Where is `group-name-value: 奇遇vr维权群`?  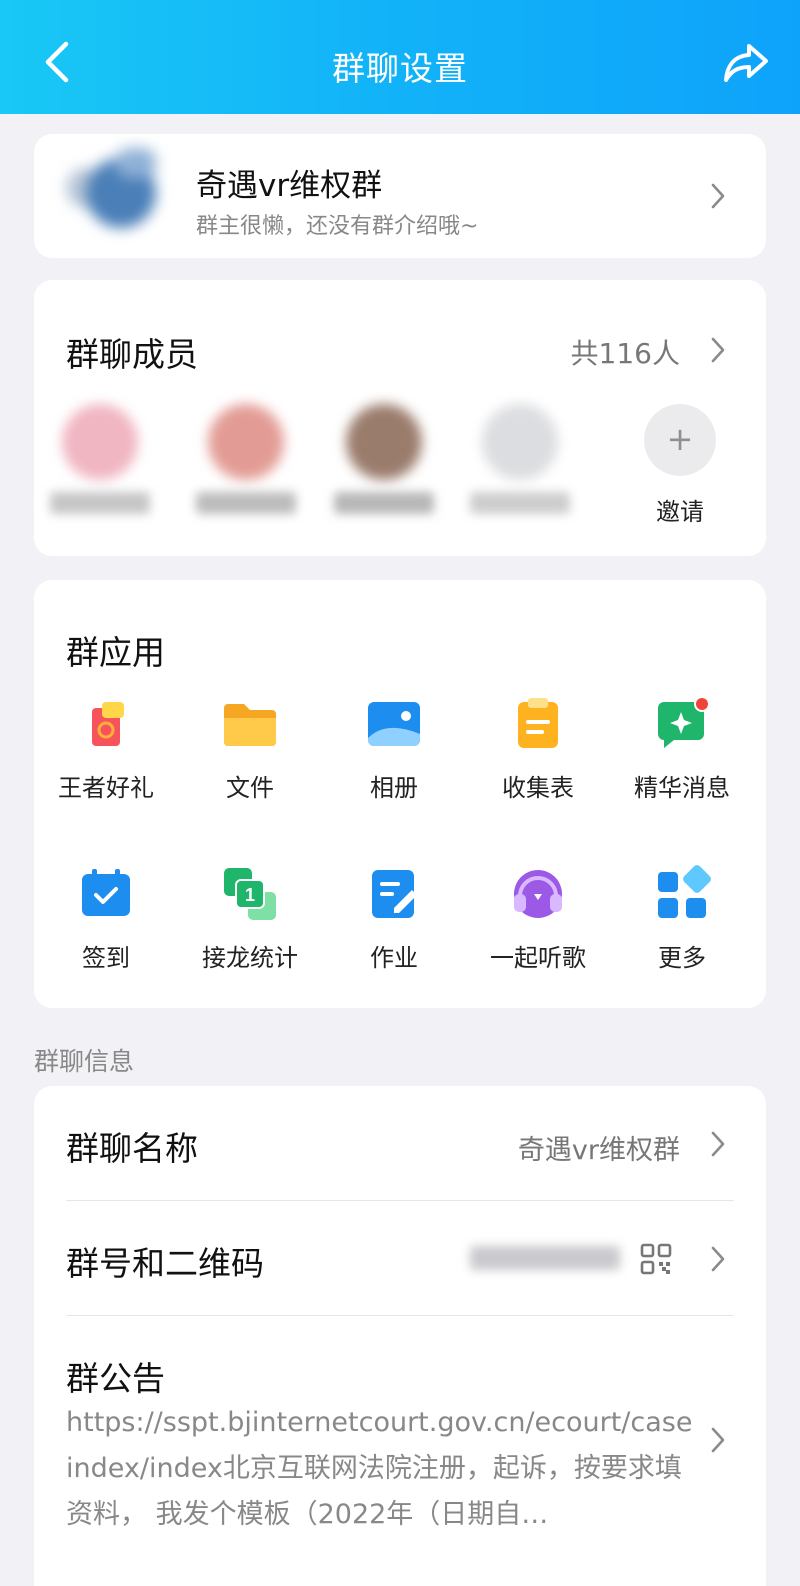 group-name-value: 奇遇vr维权群 is located at coordinates (598, 1150).